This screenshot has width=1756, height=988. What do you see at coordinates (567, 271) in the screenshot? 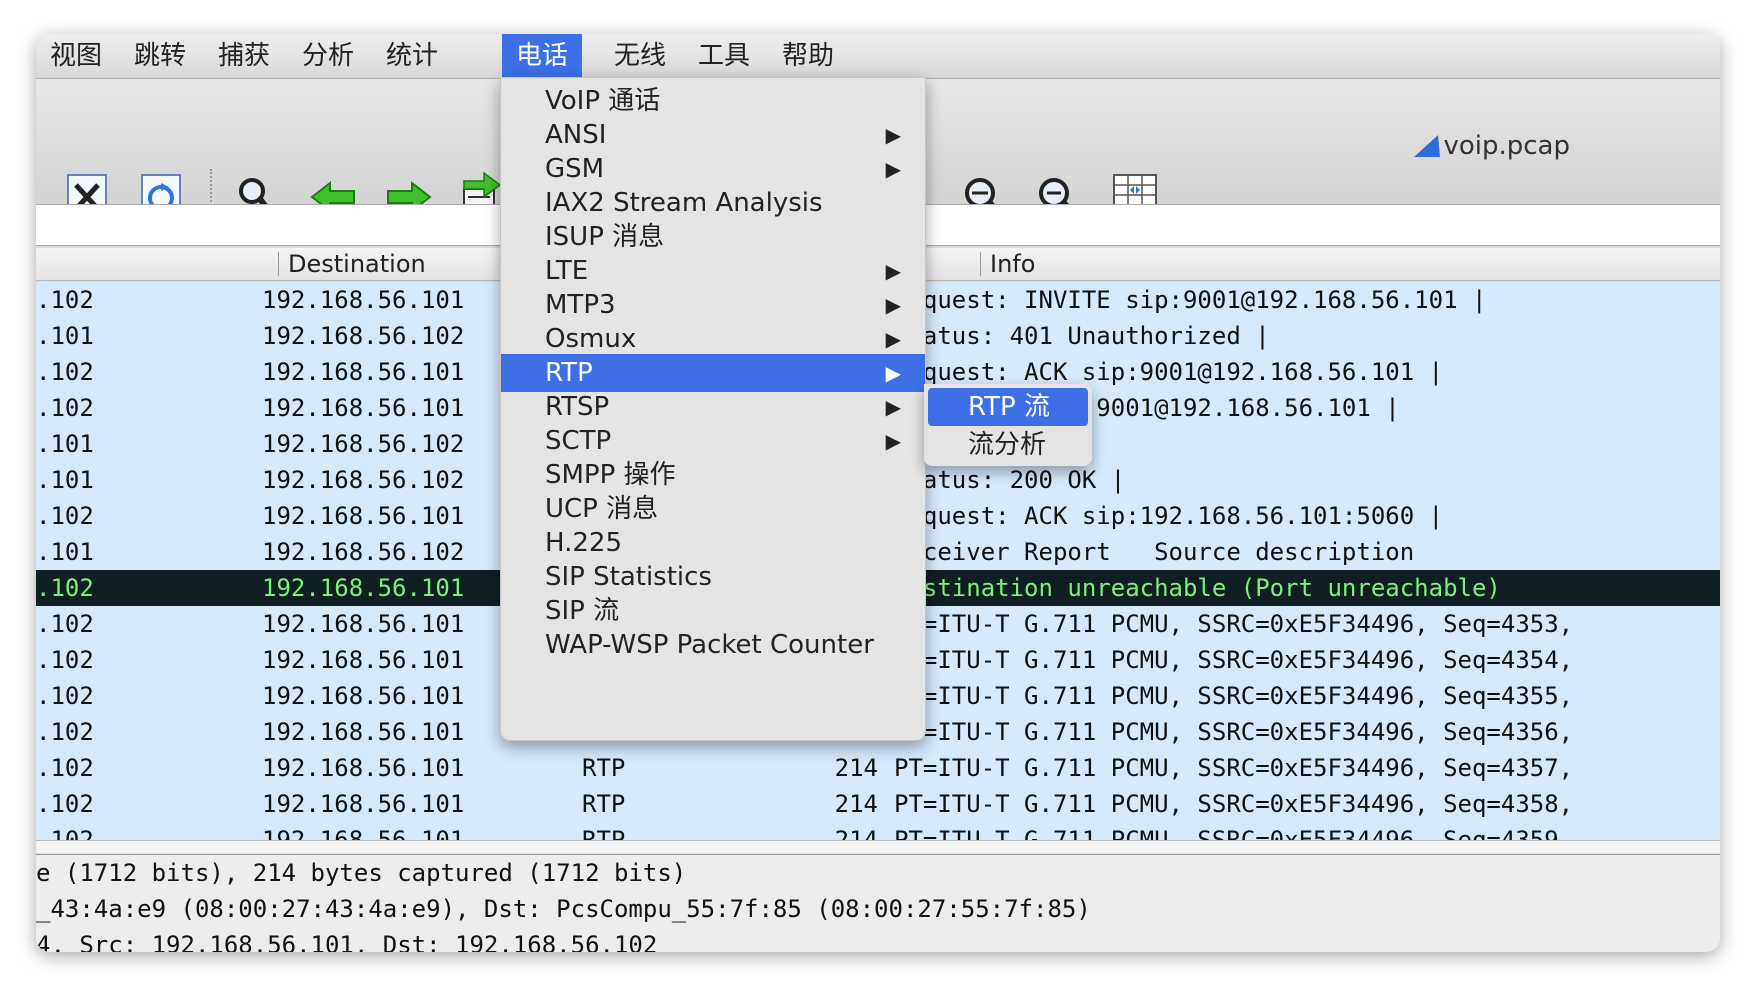
I see `menu-item-label: LTE` at bounding box center [567, 271].